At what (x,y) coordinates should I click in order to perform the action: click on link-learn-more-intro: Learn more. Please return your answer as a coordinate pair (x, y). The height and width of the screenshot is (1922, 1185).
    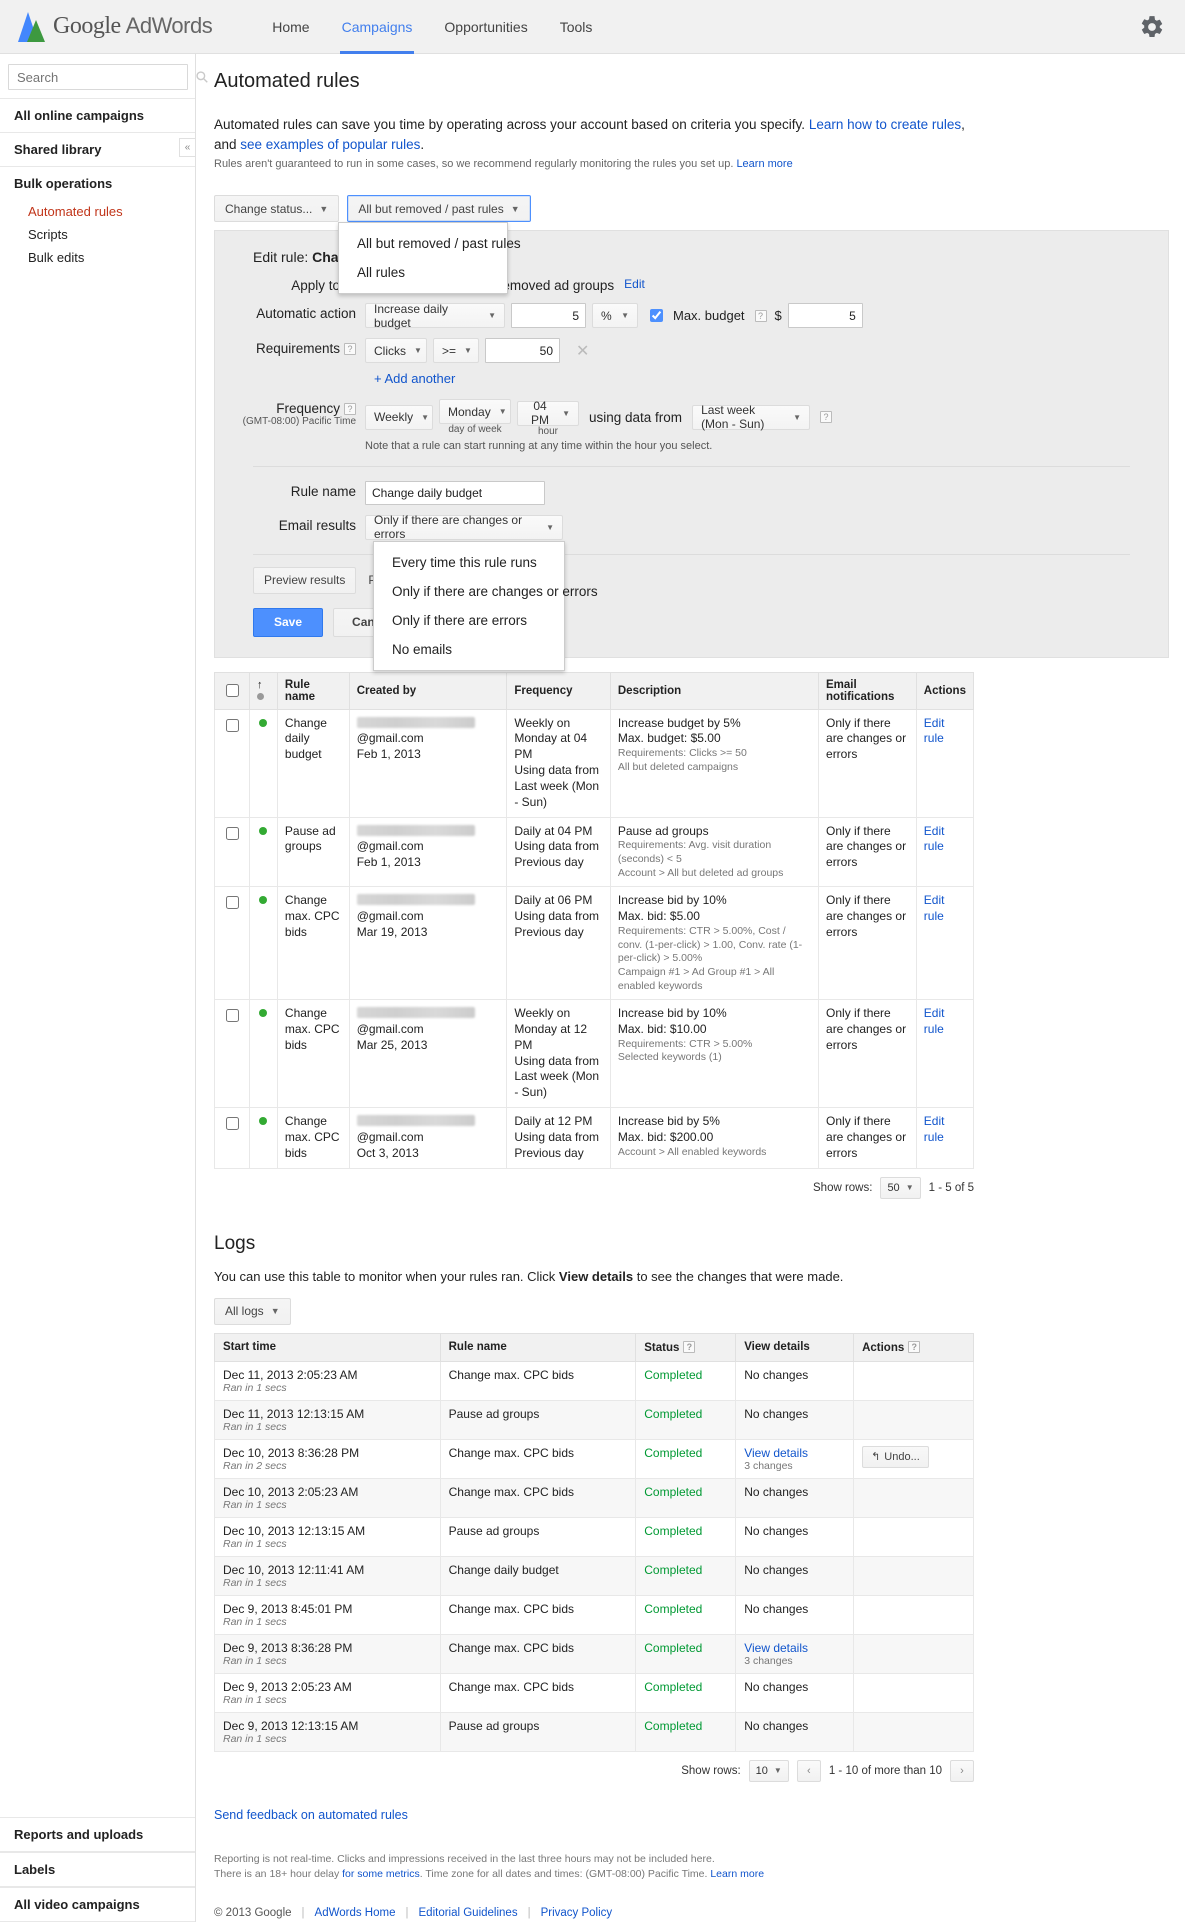
    Looking at the image, I should click on (764, 164).